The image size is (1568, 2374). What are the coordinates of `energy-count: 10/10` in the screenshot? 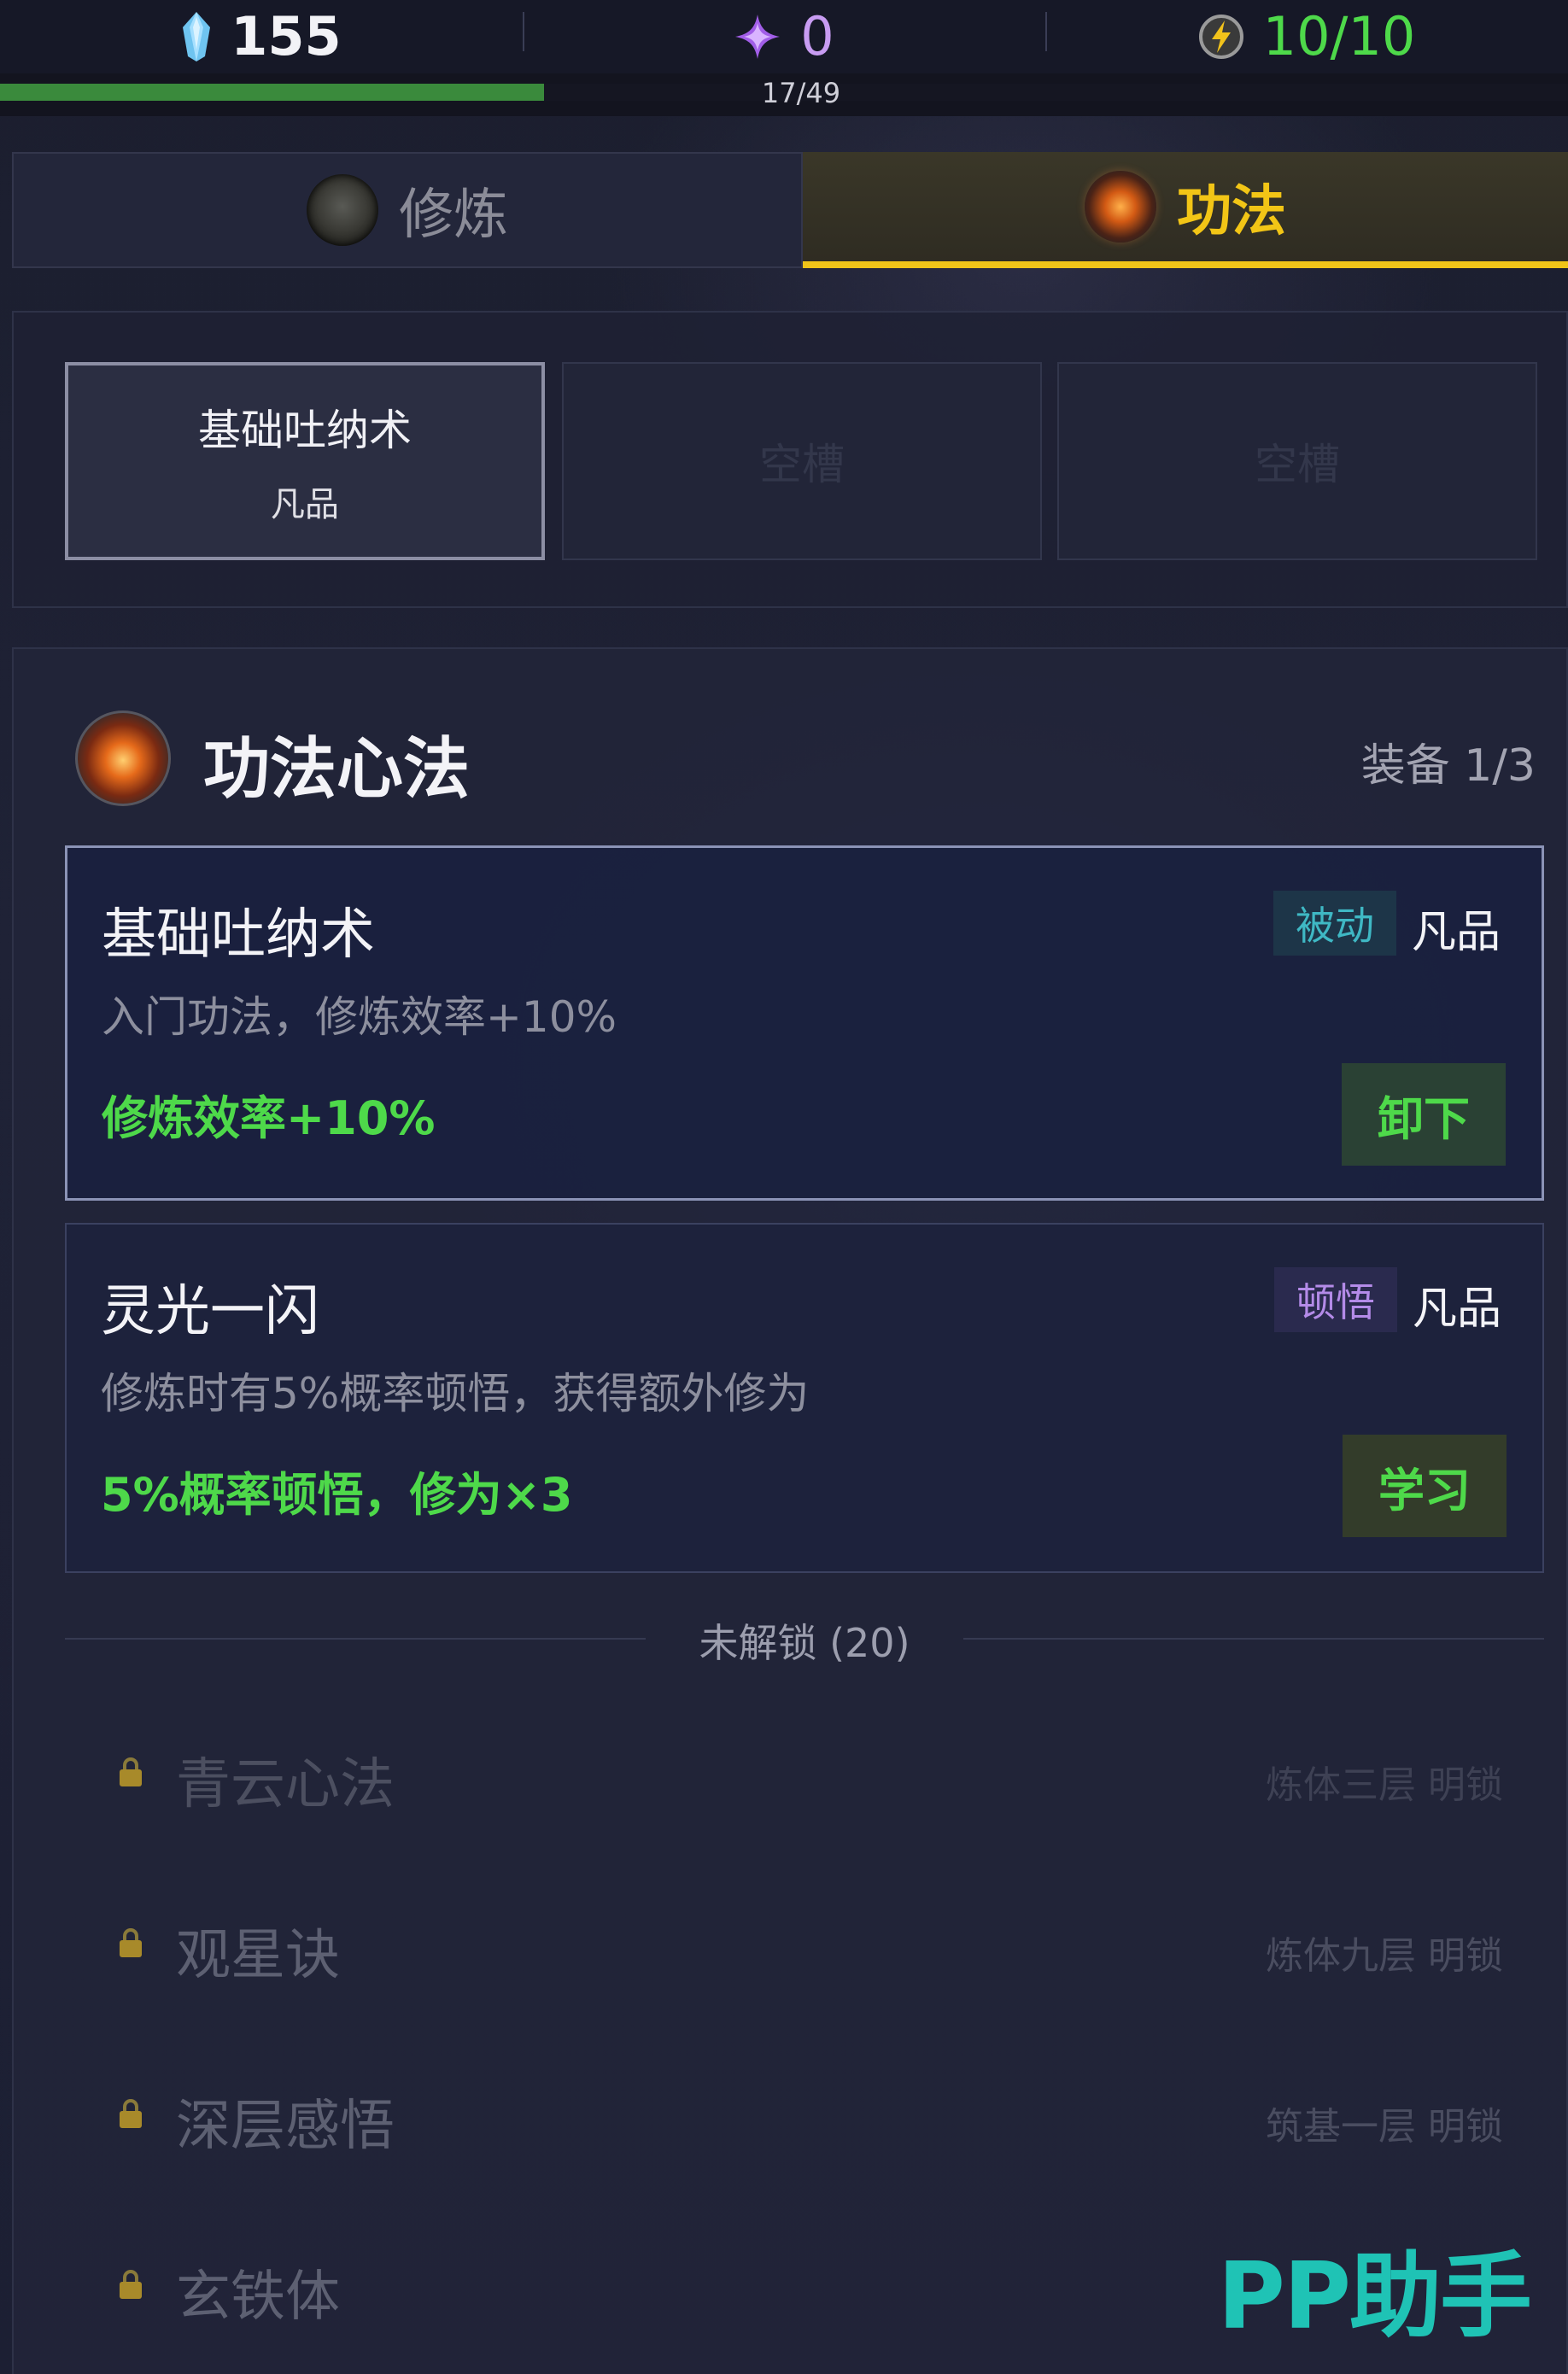 It's located at (1339, 36).